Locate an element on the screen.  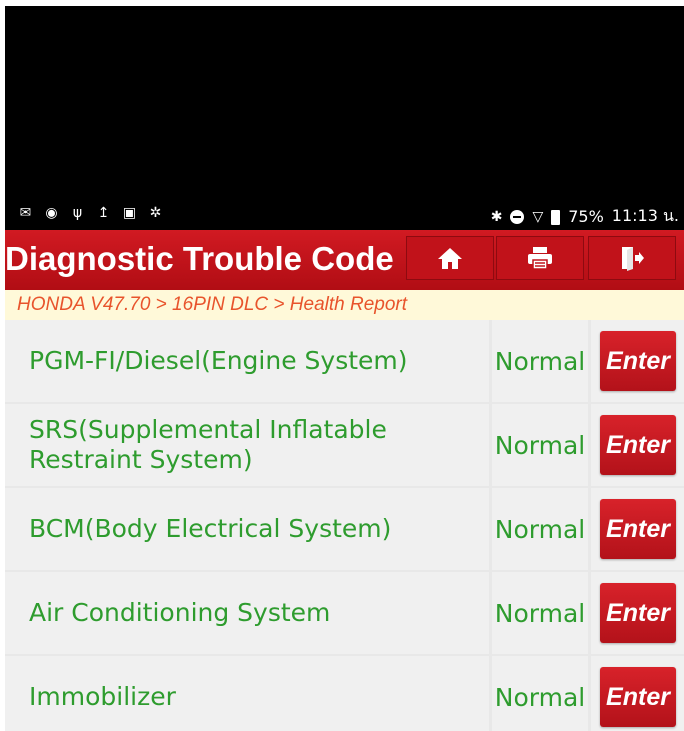
battery-icon is located at coordinates (556, 217).